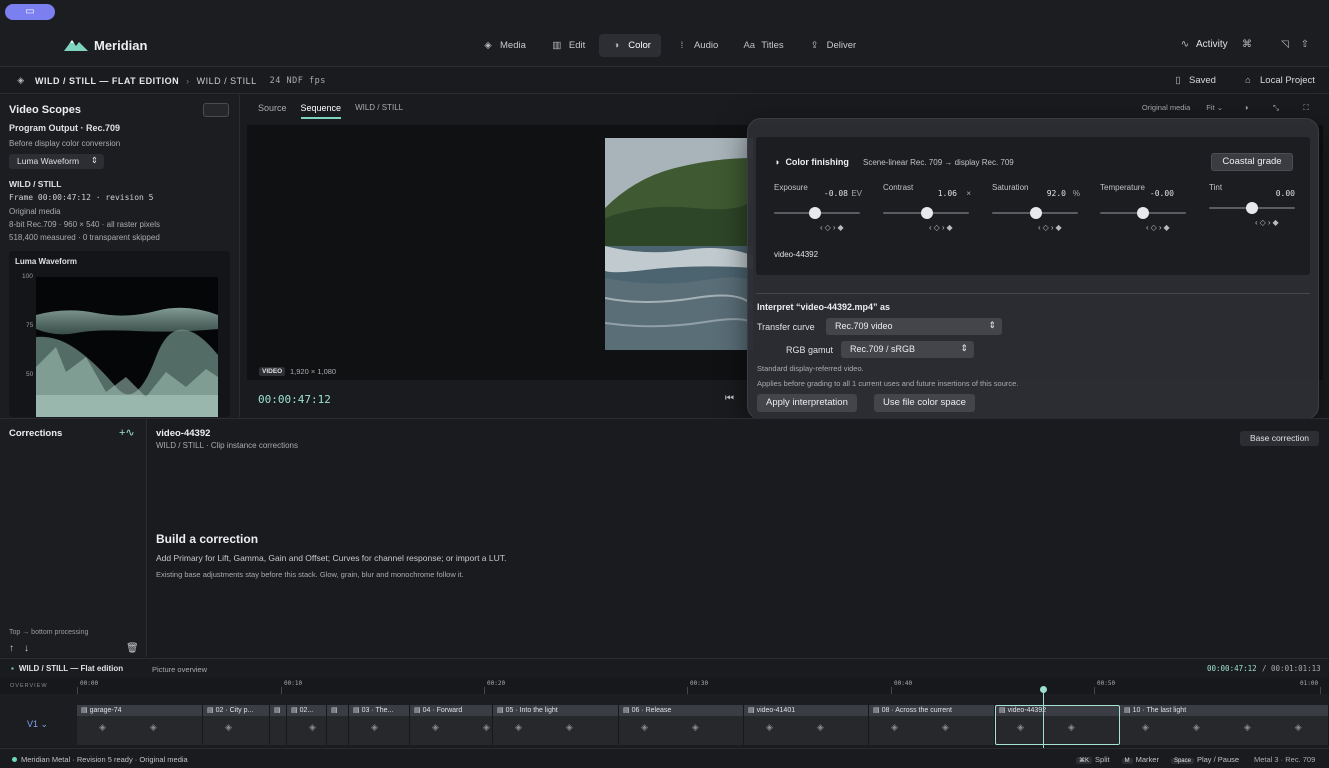 This screenshot has width=1329, height=768. I want to click on nav-color: ◑ Color, so click(630, 45).